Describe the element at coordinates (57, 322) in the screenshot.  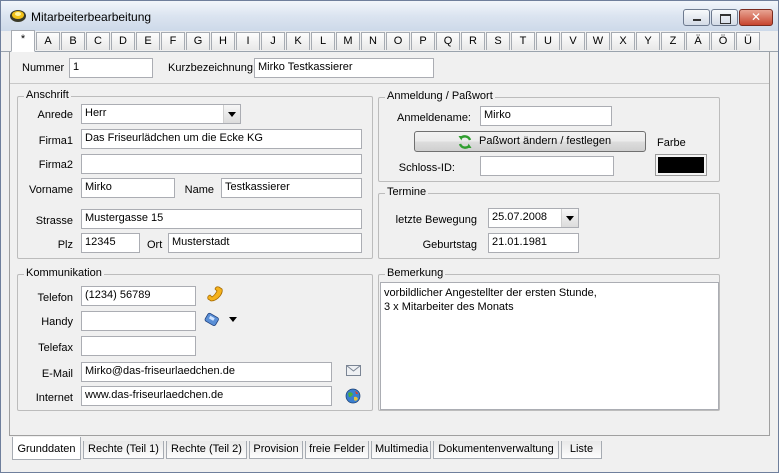
I see `handy-label: Handy` at that location.